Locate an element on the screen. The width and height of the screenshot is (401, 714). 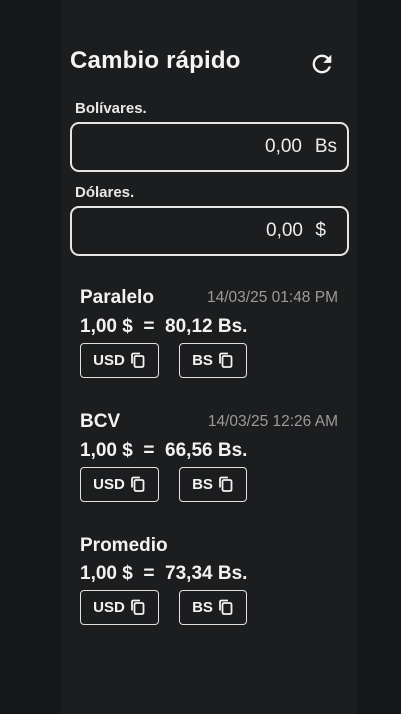
bolivares-unit: Bs is located at coordinates (325, 146).